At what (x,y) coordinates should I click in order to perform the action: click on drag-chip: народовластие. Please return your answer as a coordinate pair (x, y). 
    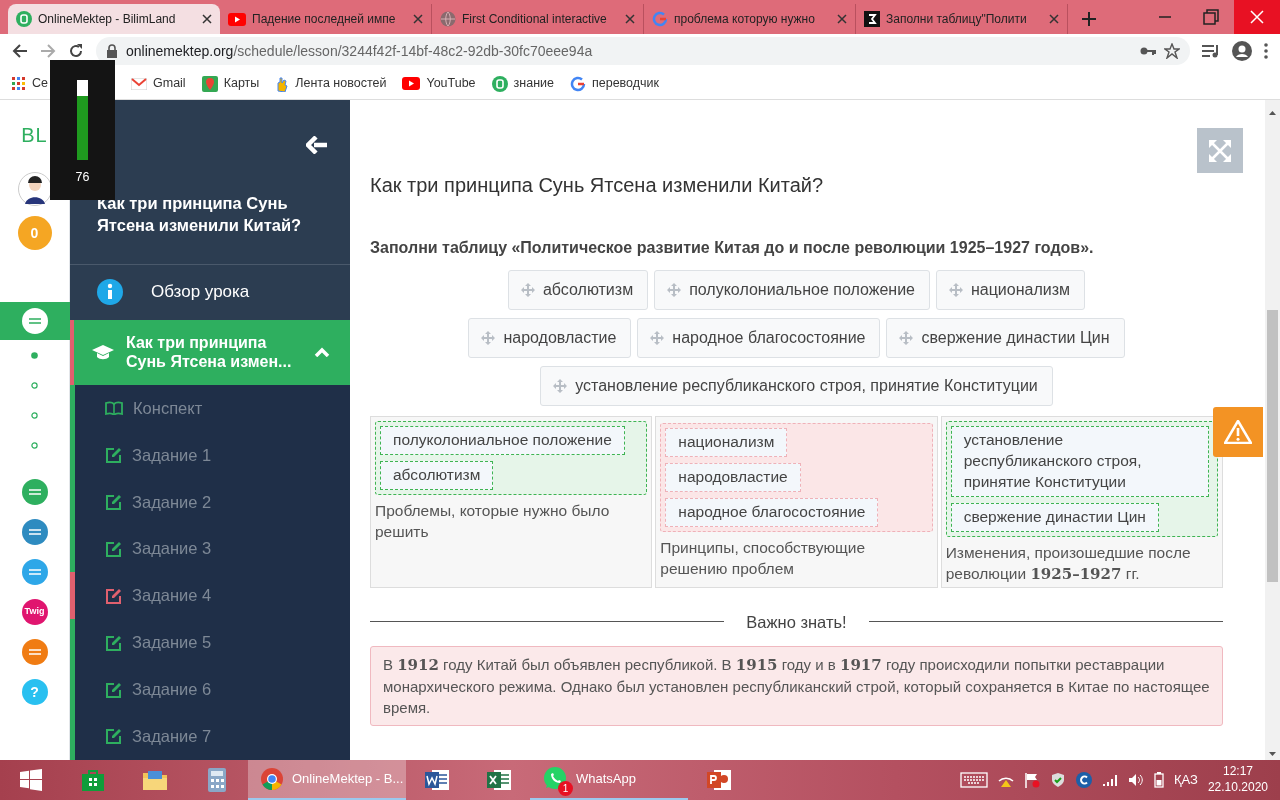
    Looking at the image, I should click on (550, 338).